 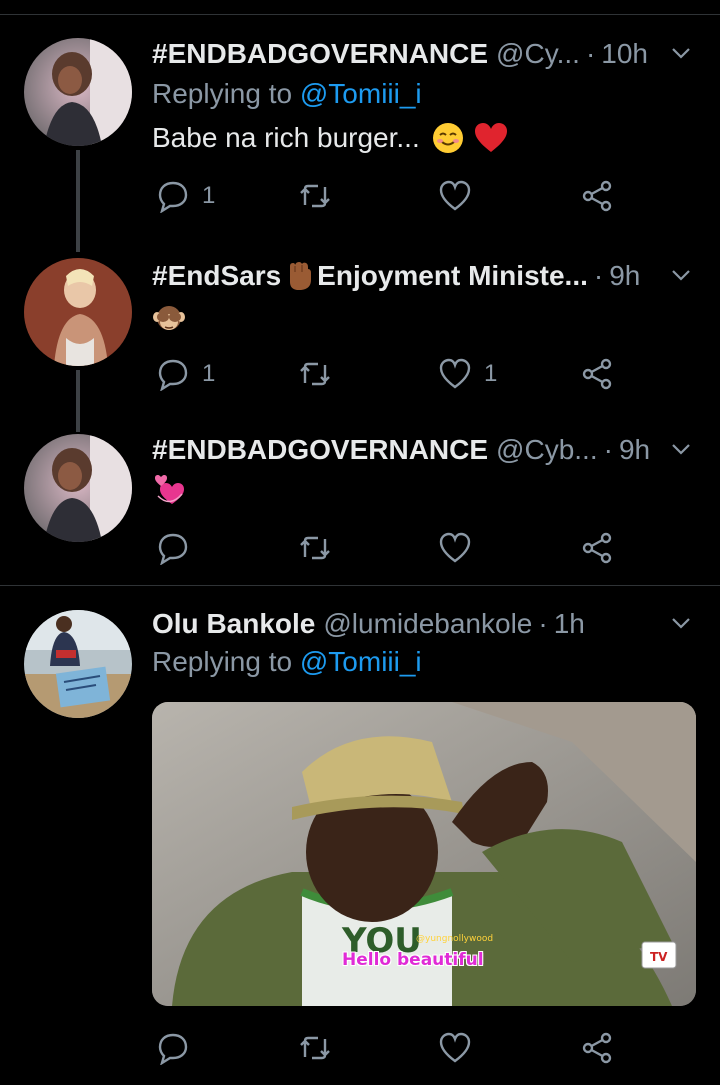 I want to click on like-button: 1, so click(x=467, y=374).